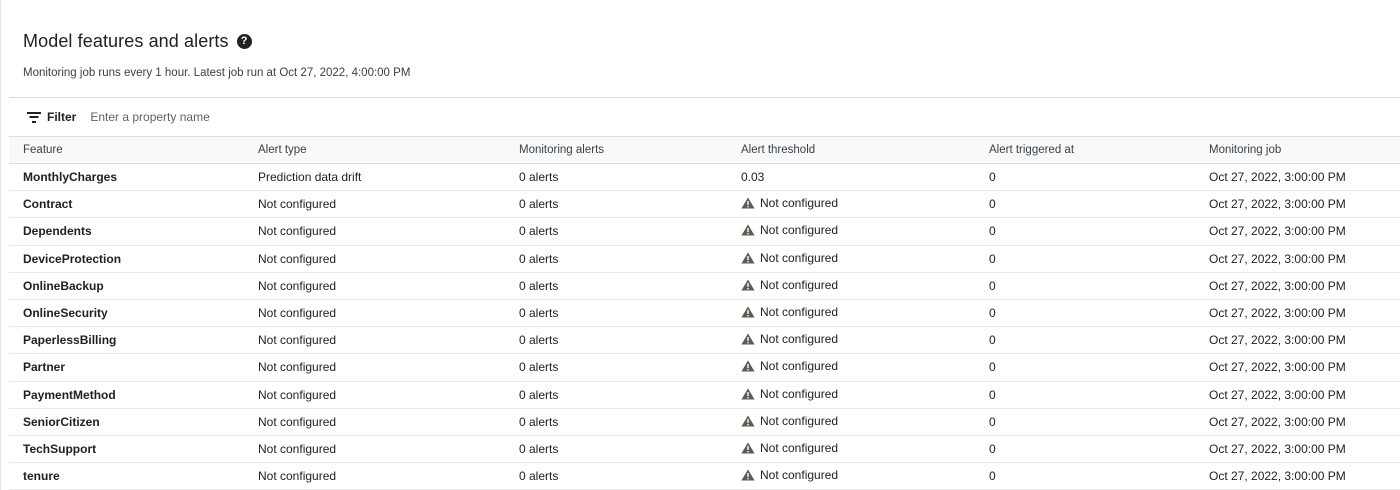 Image resolution: width=1400 pixels, height=490 pixels. What do you see at coordinates (1085, 150) in the screenshot?
I see `column-header-alert-triggered-at: Alert triggered at` at bounding box center [1085, 150].